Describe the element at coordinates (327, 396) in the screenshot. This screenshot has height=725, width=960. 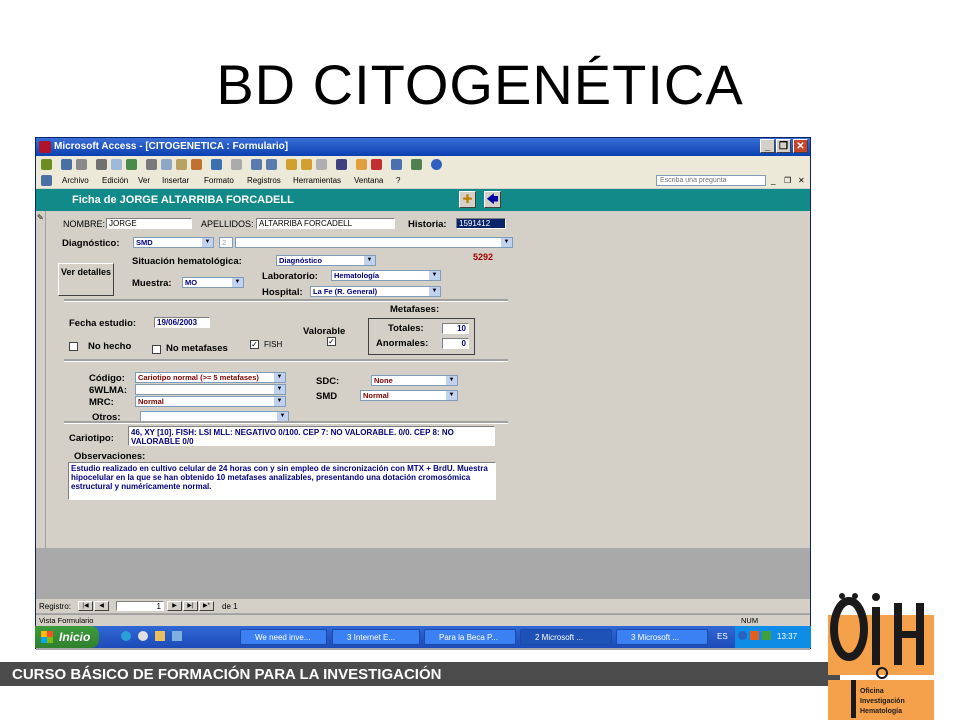
I see `smd-label: SMD` at that location.